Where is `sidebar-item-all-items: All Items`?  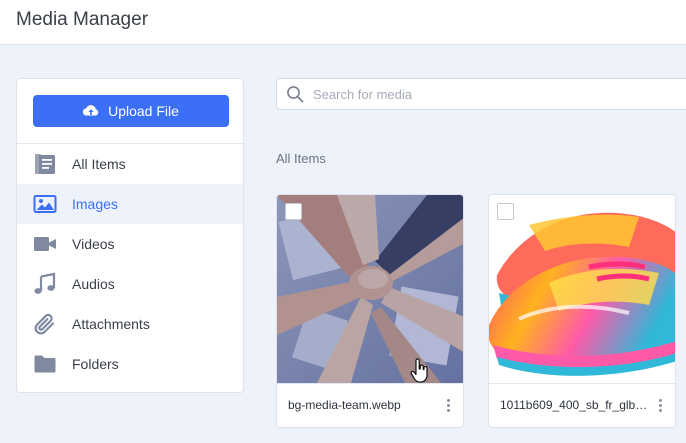
sidebar-item-all-items: All Items is located at coordinates (130, 164).